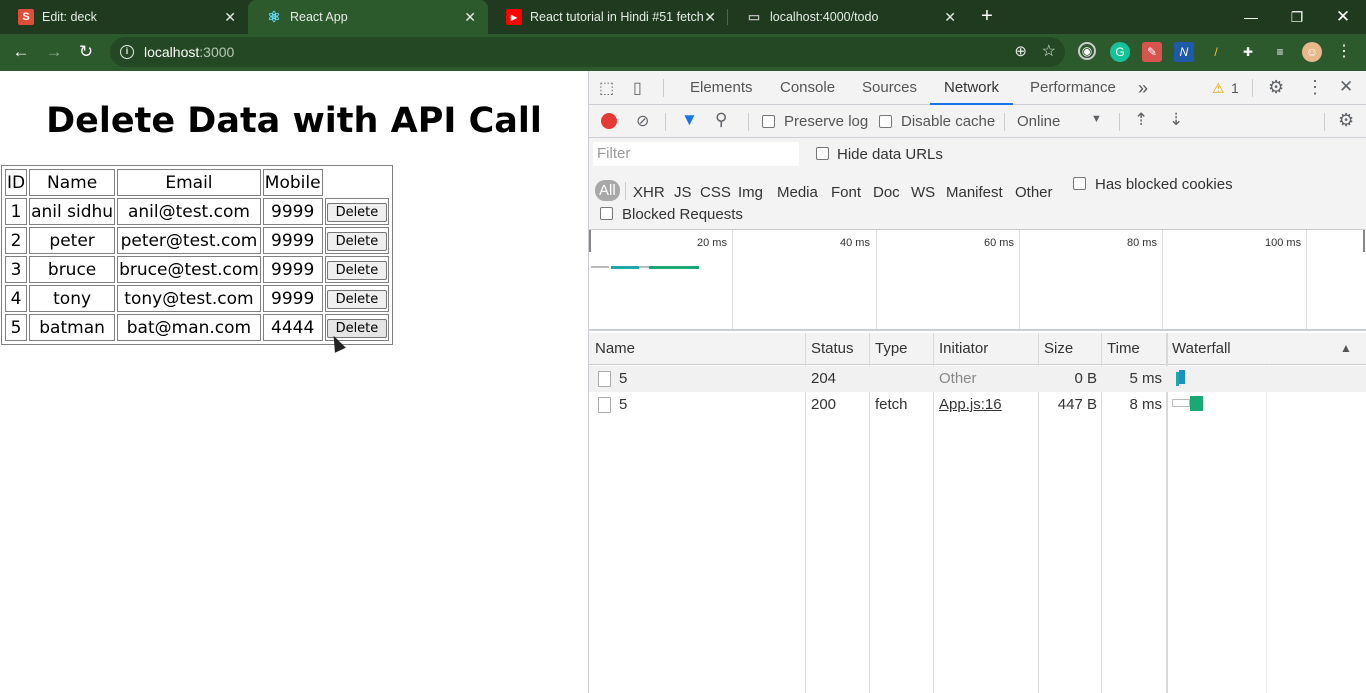 This screenshot has width=1366, height=693. I want to click on page-favicon-icon: ▭, so click(754, 16).